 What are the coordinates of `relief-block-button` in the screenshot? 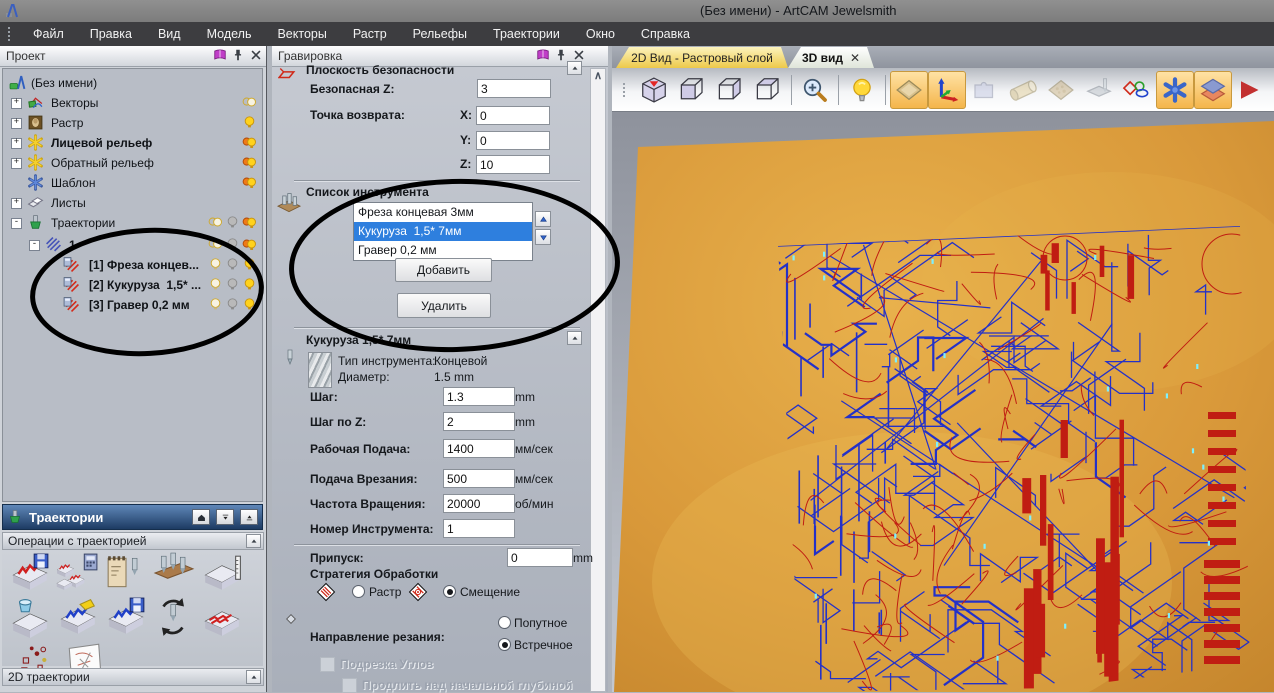 It's located at (1061, 90).